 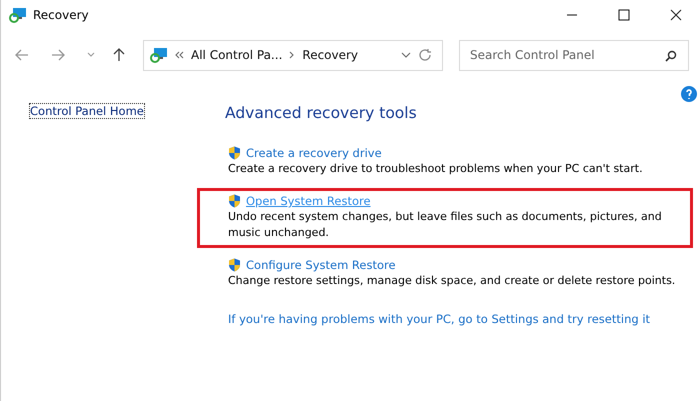 I want to click on tool-description: Create a recovery drive to troubleshoot problems when your PC can't start., so click(x=436, y=169).